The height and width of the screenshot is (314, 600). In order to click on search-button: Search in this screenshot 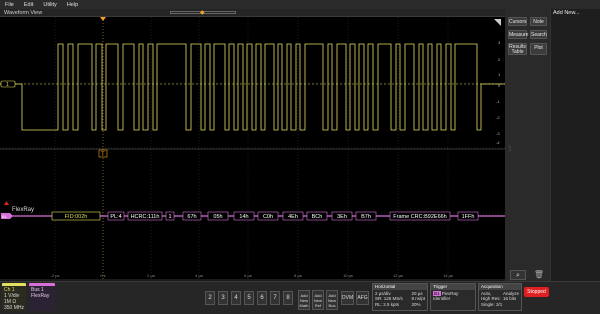, I will do `click(538, 34)`.